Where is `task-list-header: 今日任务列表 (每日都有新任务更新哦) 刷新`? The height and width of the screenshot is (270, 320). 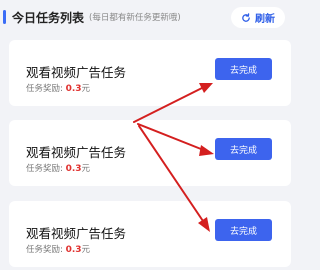
task-list-header: 今日任务列表 (每日都有新任务更新哦) 刷新 is located at coordinates (150, 17).